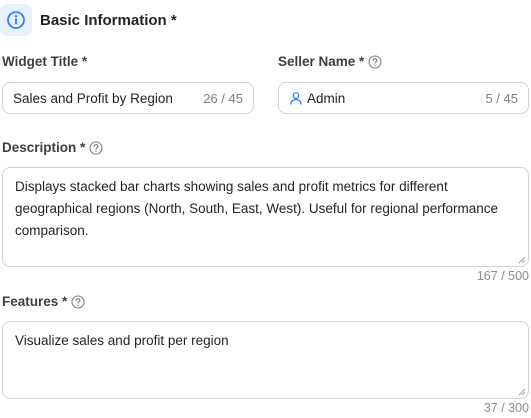 This screenshot has width=531, height=418. I want to click on seller-name-value: Admin, so click(326, 98).